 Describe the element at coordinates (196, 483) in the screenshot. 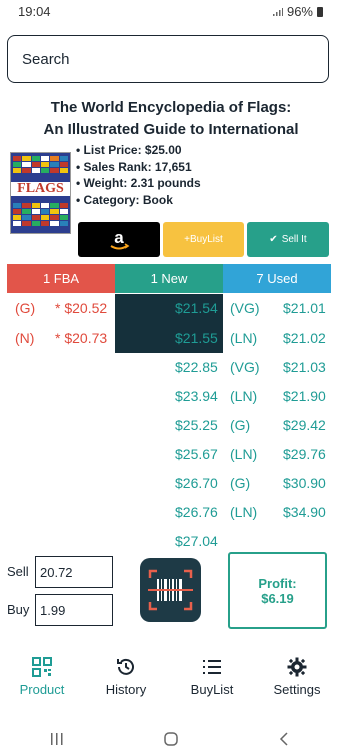

I see `new-price: $26.70` at that location.